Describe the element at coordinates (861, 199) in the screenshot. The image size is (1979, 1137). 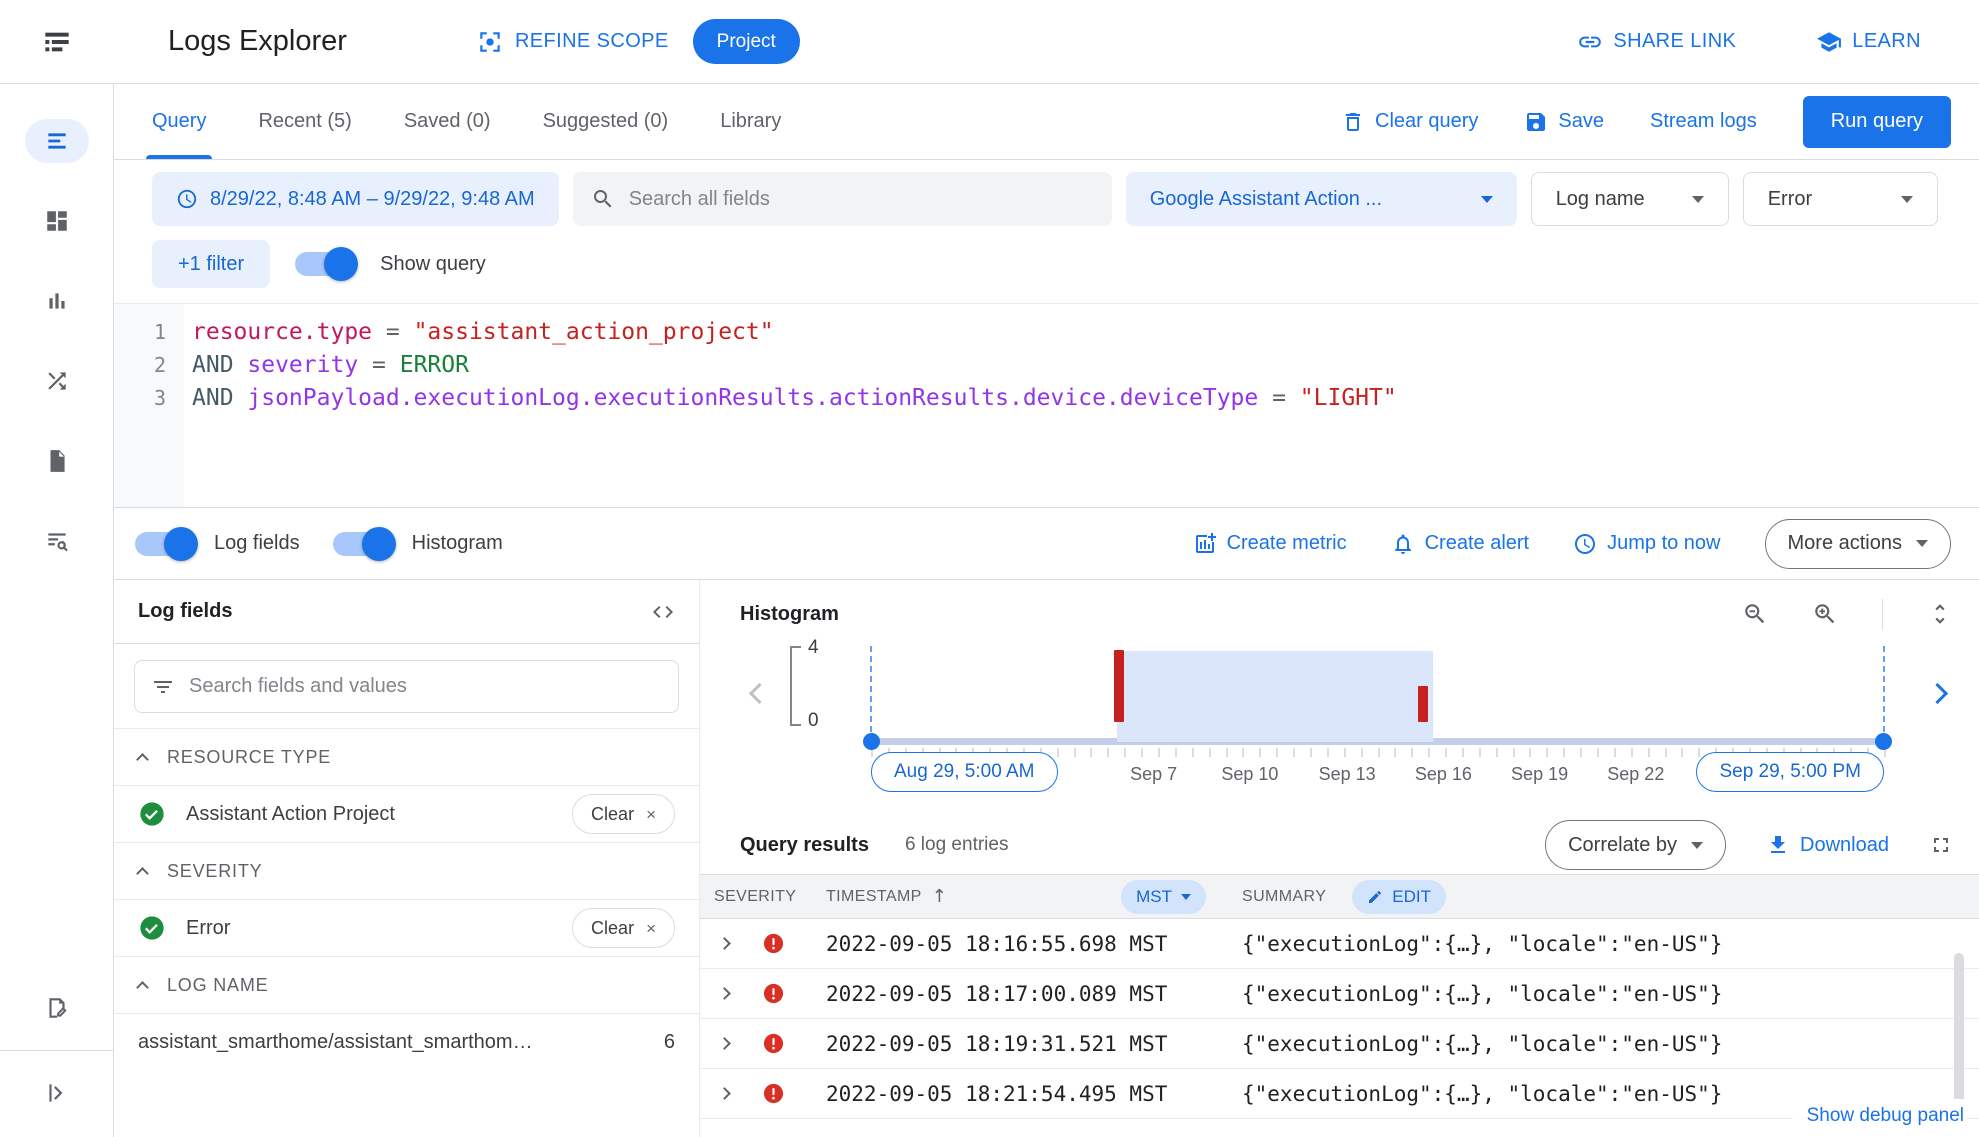
I see `search-all-fields-input` at that location.